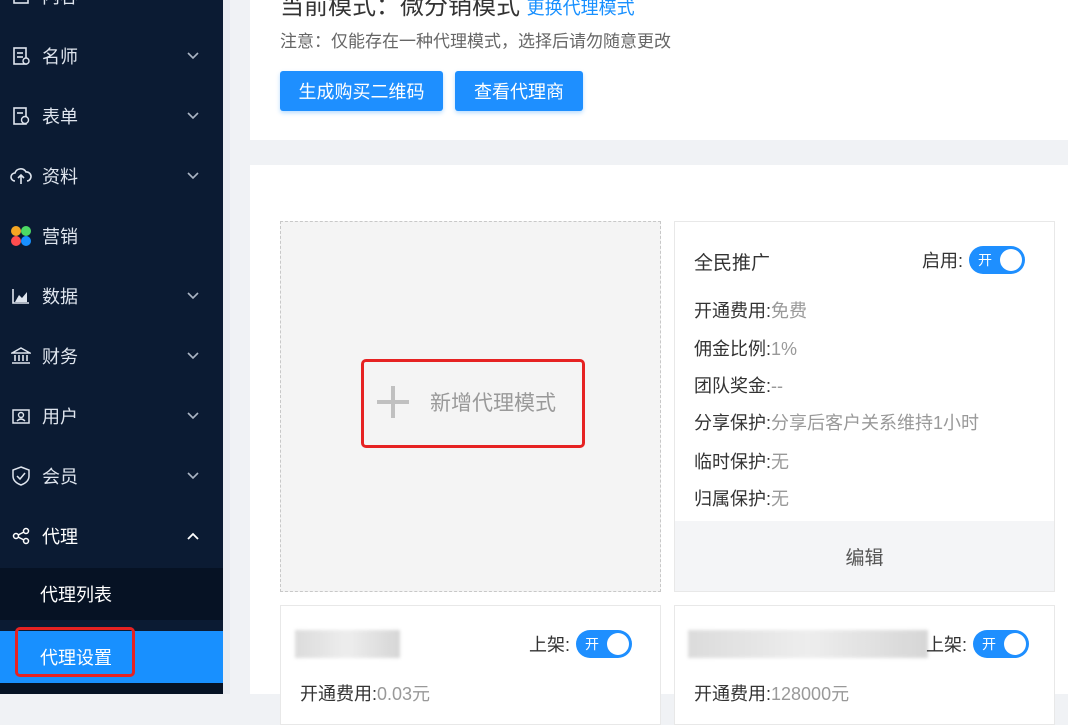 The image size is (1068, 725). I want to click on info-row-team-bonus: 团队奖金:--, so click(738, 385).